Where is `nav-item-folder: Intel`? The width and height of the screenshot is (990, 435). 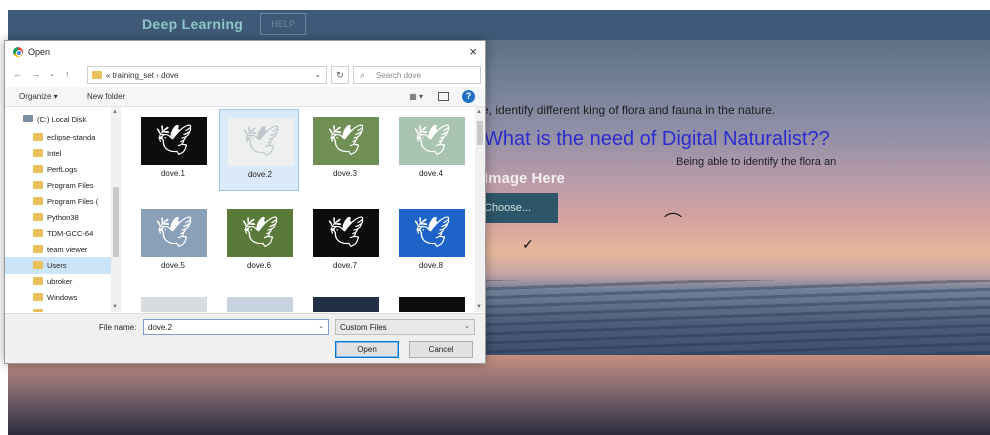
nav-item-folder: Intel is located at coordinates (58, 153).